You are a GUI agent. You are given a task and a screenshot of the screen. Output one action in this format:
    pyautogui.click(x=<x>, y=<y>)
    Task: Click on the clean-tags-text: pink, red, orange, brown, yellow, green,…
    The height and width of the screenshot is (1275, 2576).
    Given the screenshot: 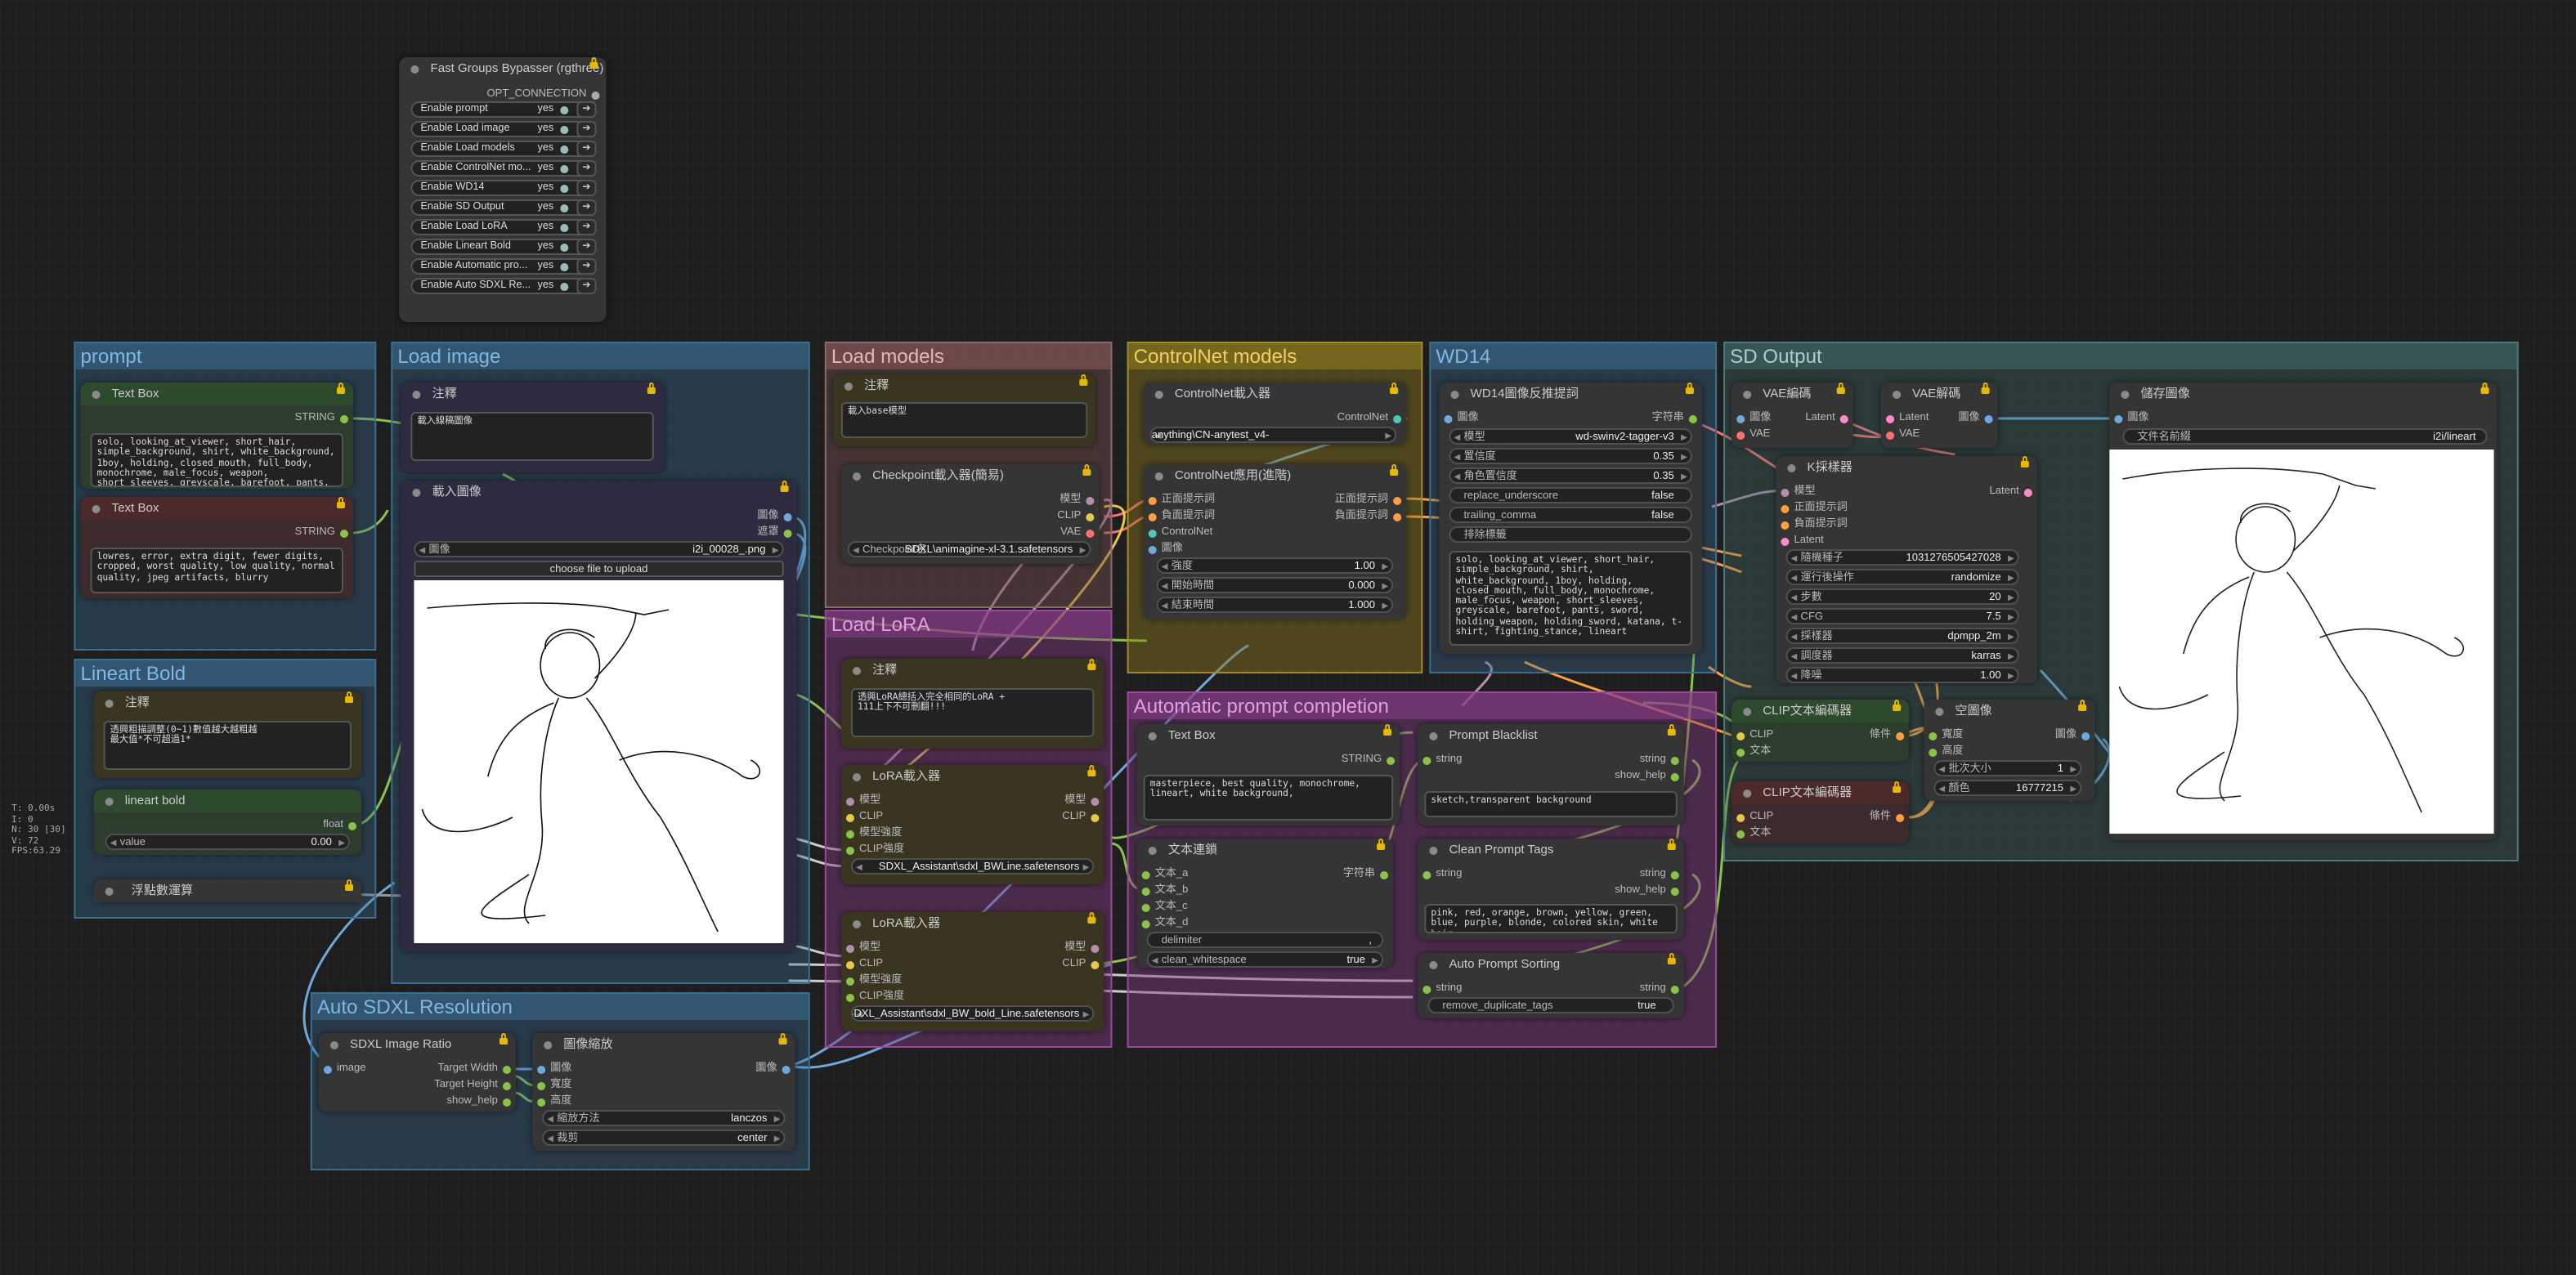 What is the action you would take?
    pyautogui.click(x=1551, y=919)
    